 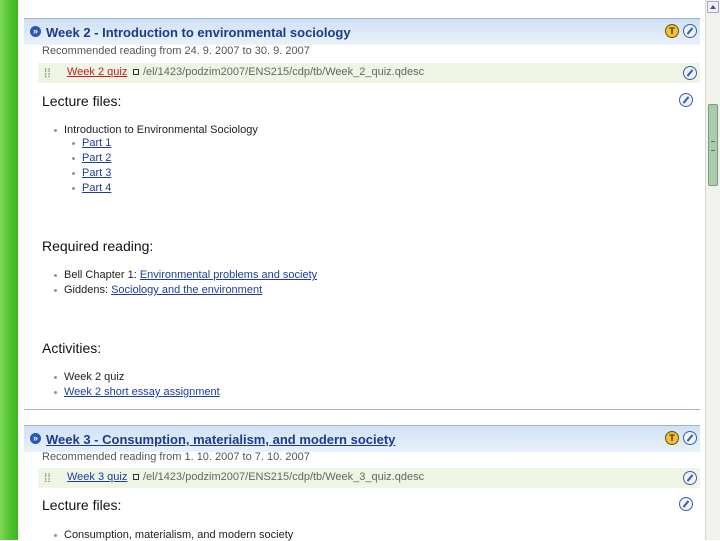 I want to click on list-item: Part 1, so click(x=91, y=143).